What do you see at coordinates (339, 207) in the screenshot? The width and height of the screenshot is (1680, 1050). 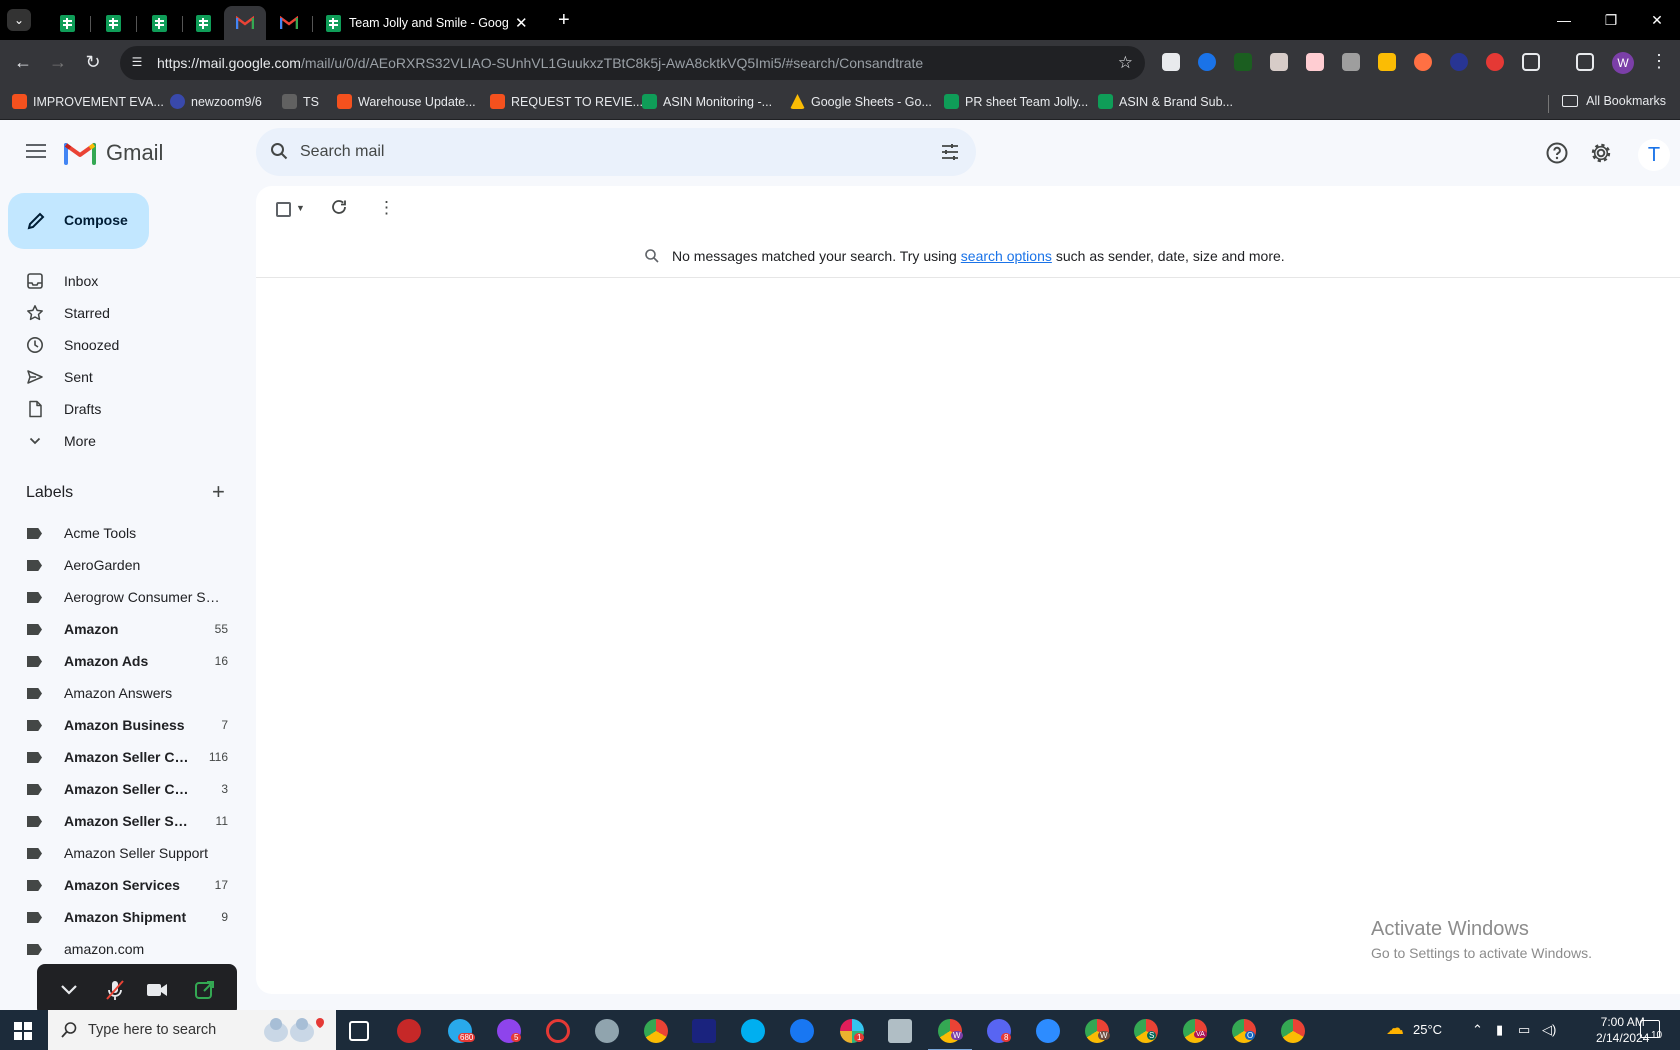 I see `refresh-icon` at bounding box center [339, 207].